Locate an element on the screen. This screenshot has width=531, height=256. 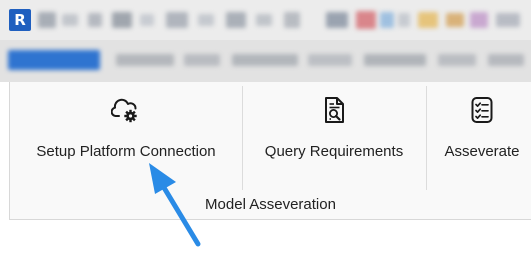
cloud-gear-icon is located at coordinates (124, 110).